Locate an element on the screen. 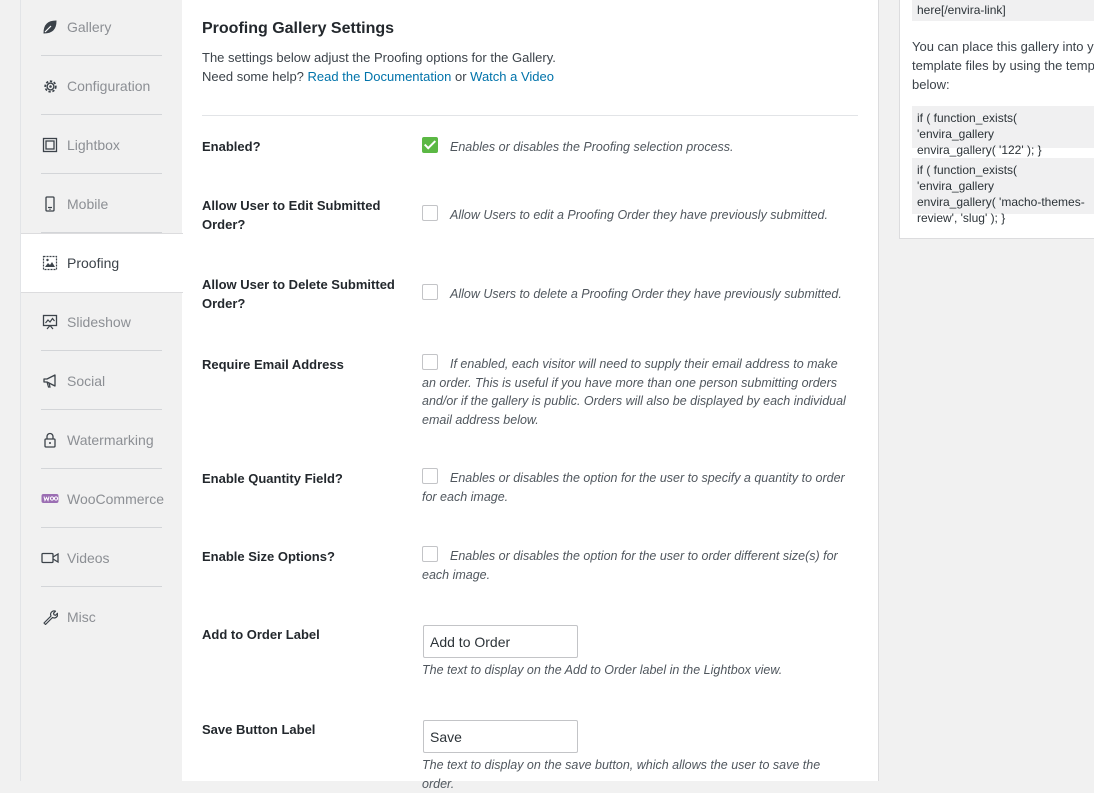 The height and width of the screenshot is (793, 1094). tab-label: Lightbox is located at coordinates (93, 145).